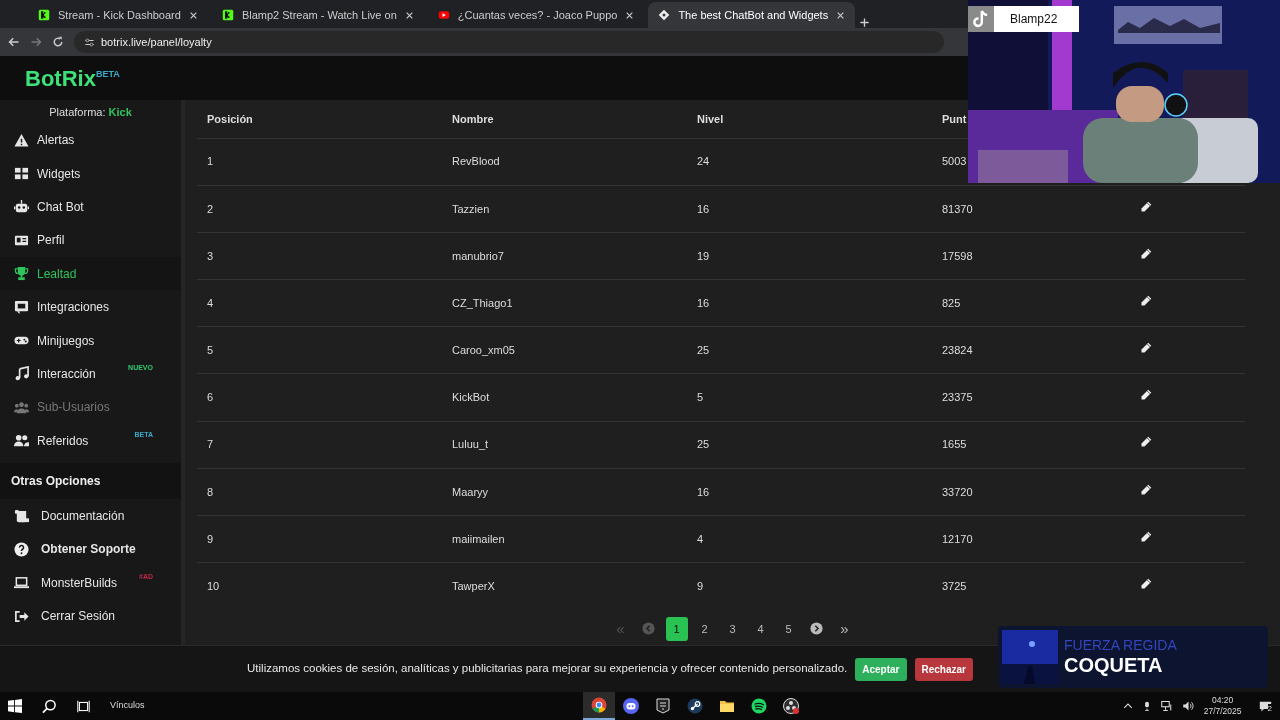 This screenshot has height=720, width=1280. I want to click on table-cell: 1655, so click(954, 444).